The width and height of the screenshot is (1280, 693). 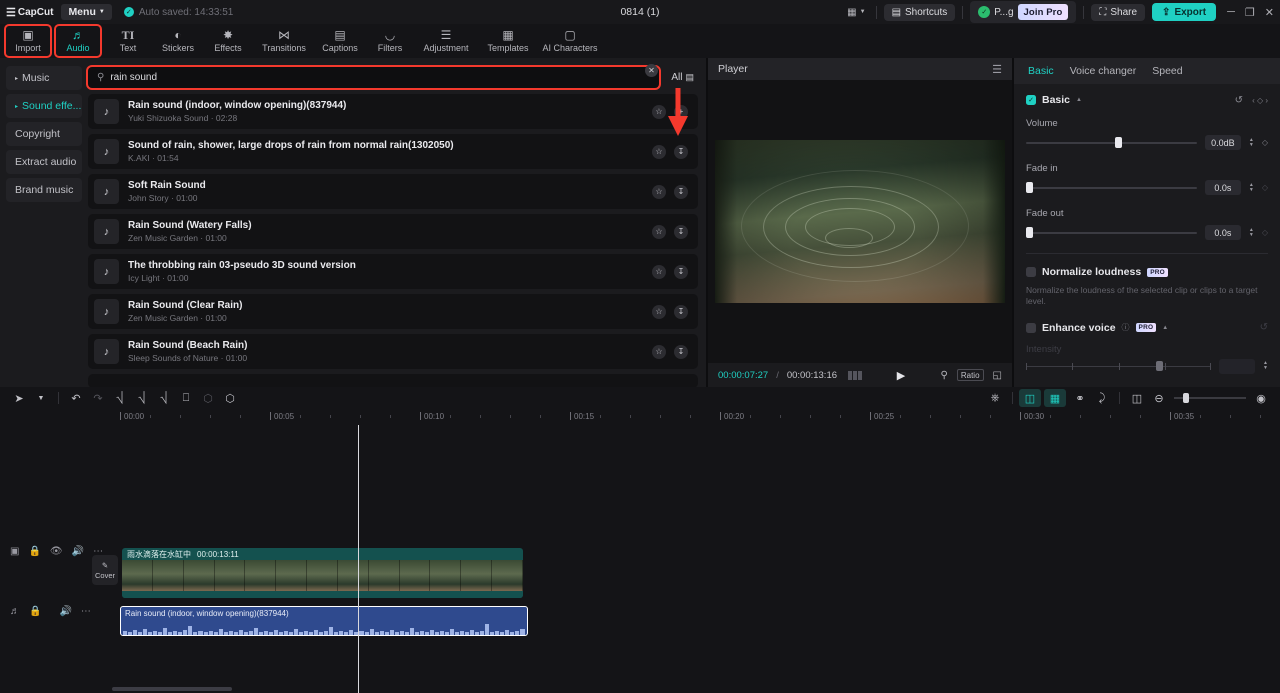 I want to click on intensity-slider, so click(x=1119, y=366).